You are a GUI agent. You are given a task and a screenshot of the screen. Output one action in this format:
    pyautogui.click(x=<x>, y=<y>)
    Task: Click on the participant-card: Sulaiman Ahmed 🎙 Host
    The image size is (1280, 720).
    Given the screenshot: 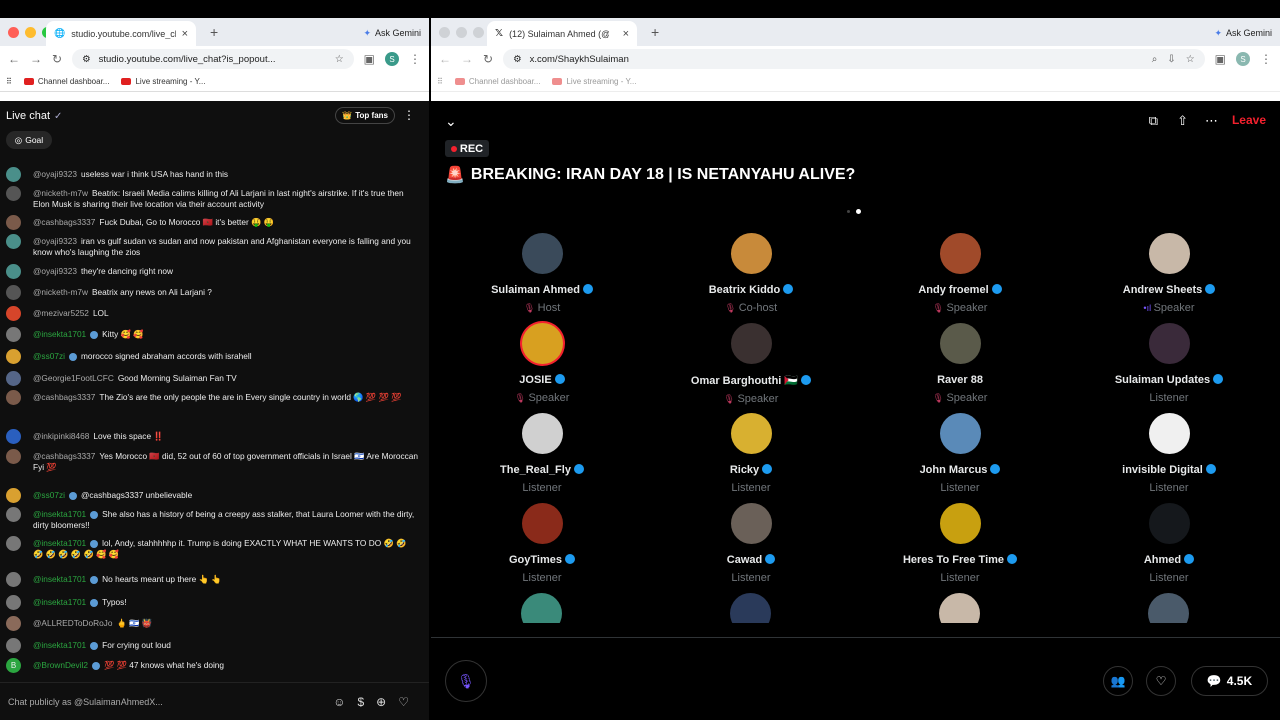 What is the action you would take?
    pyautogui.click(x=542, y=273)
    